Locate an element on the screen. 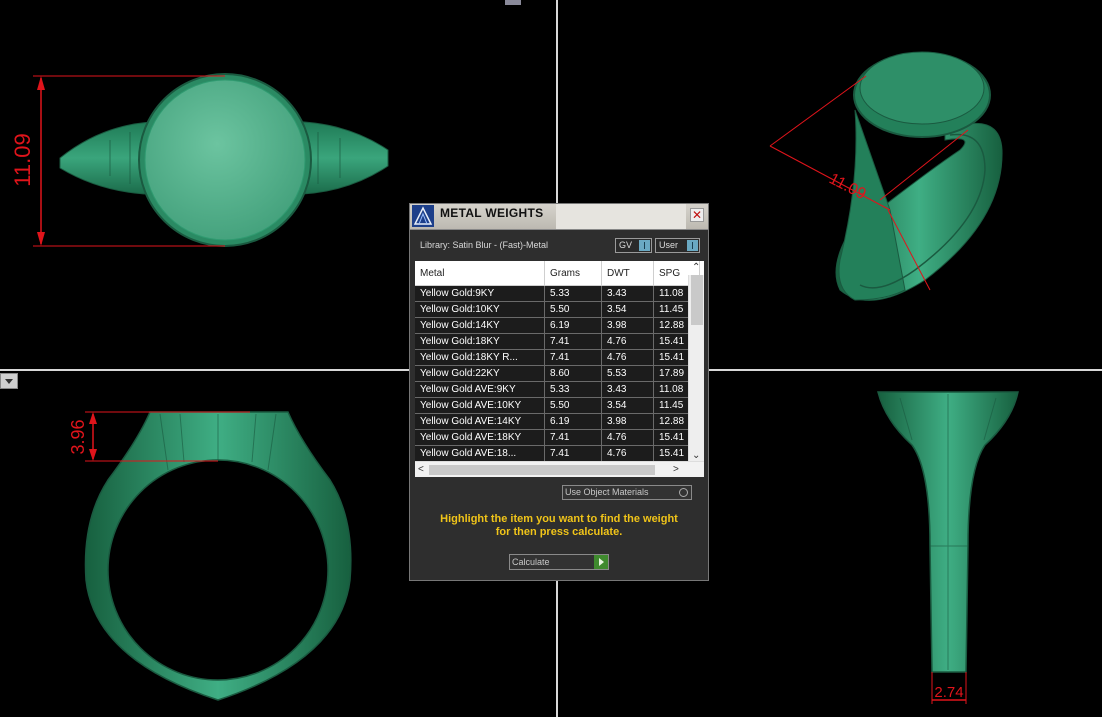  titlebar-fill is located at coordinates (621, 216).